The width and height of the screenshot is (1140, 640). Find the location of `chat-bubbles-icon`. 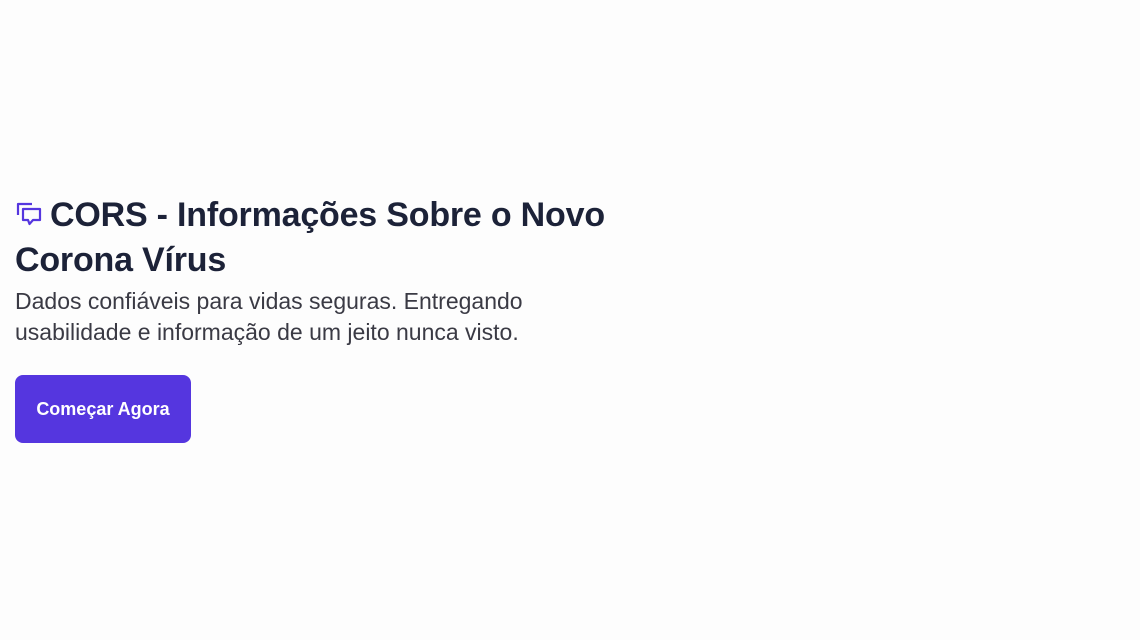

chat-bubbles-icon is located at coordinates (29, 214).